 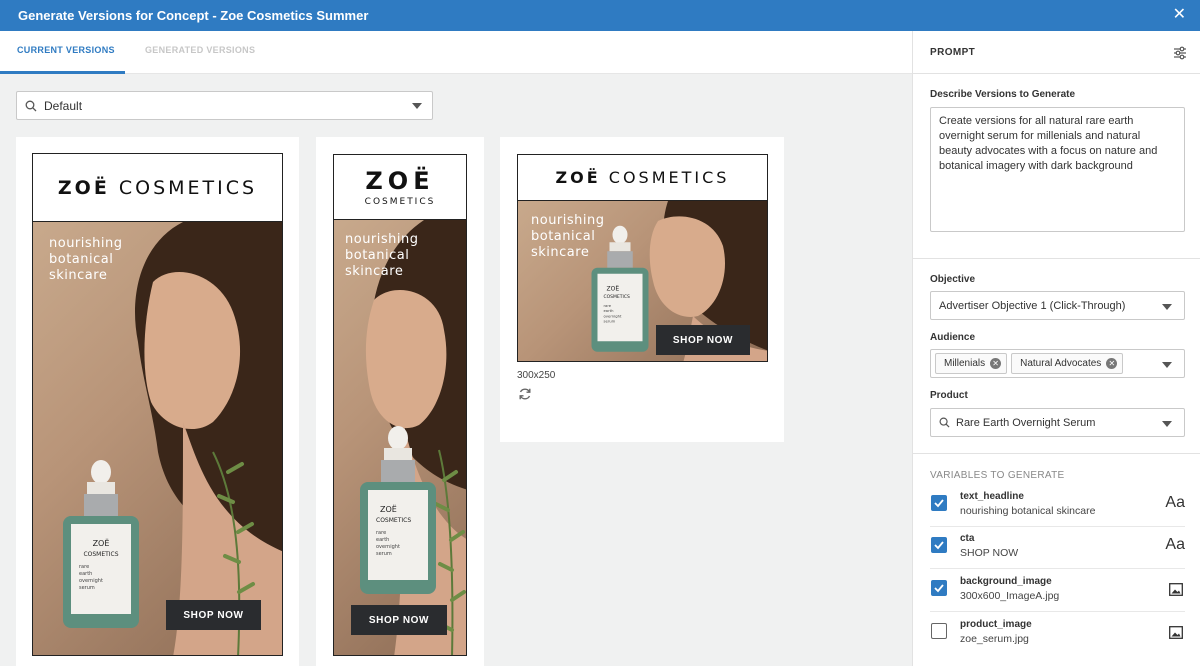 I want to click on audience-chip: Natural Advocates ✕, so click(x=1067, y=363).